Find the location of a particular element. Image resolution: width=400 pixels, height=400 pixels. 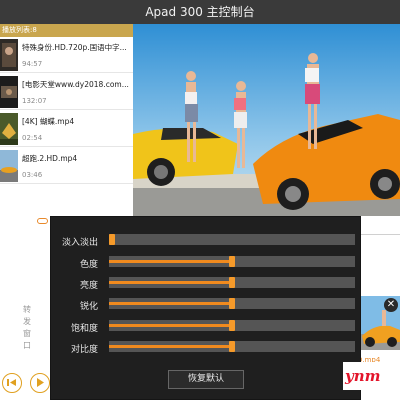

close-icon: ✕ is located at coordinates (391, 304).